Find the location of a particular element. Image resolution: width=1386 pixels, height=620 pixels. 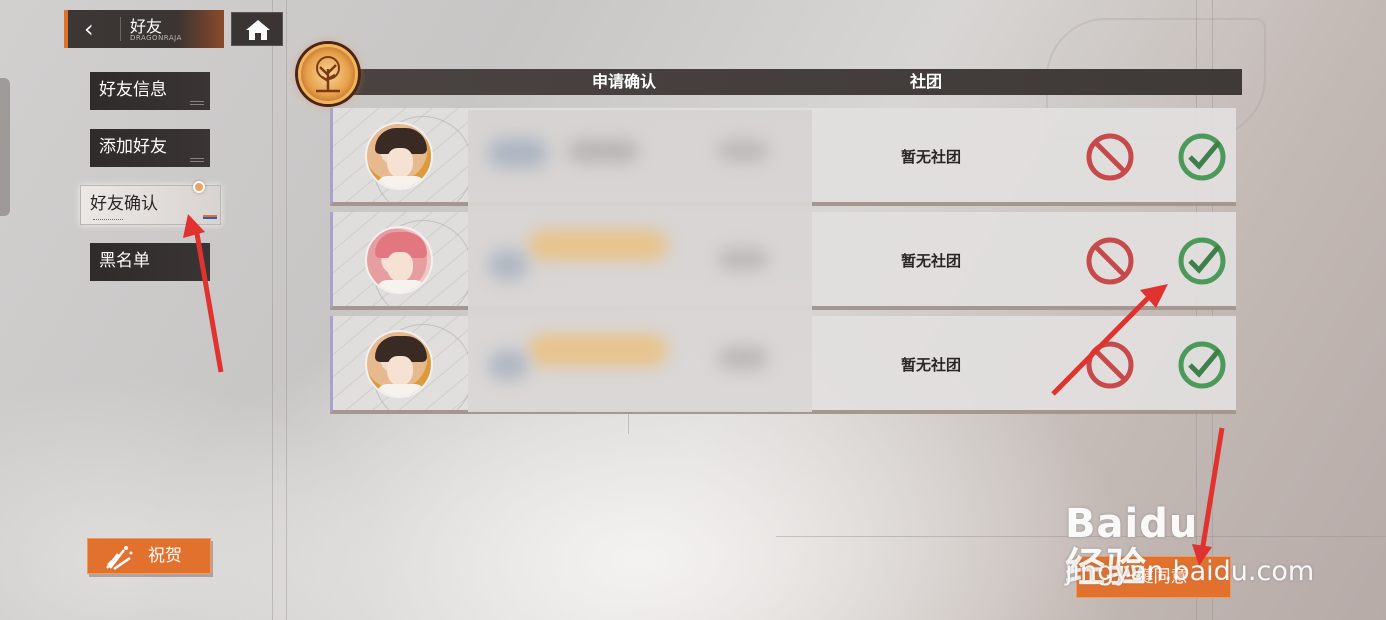

menu-item-label: 黑名单 is located at coordinates (124, 261).